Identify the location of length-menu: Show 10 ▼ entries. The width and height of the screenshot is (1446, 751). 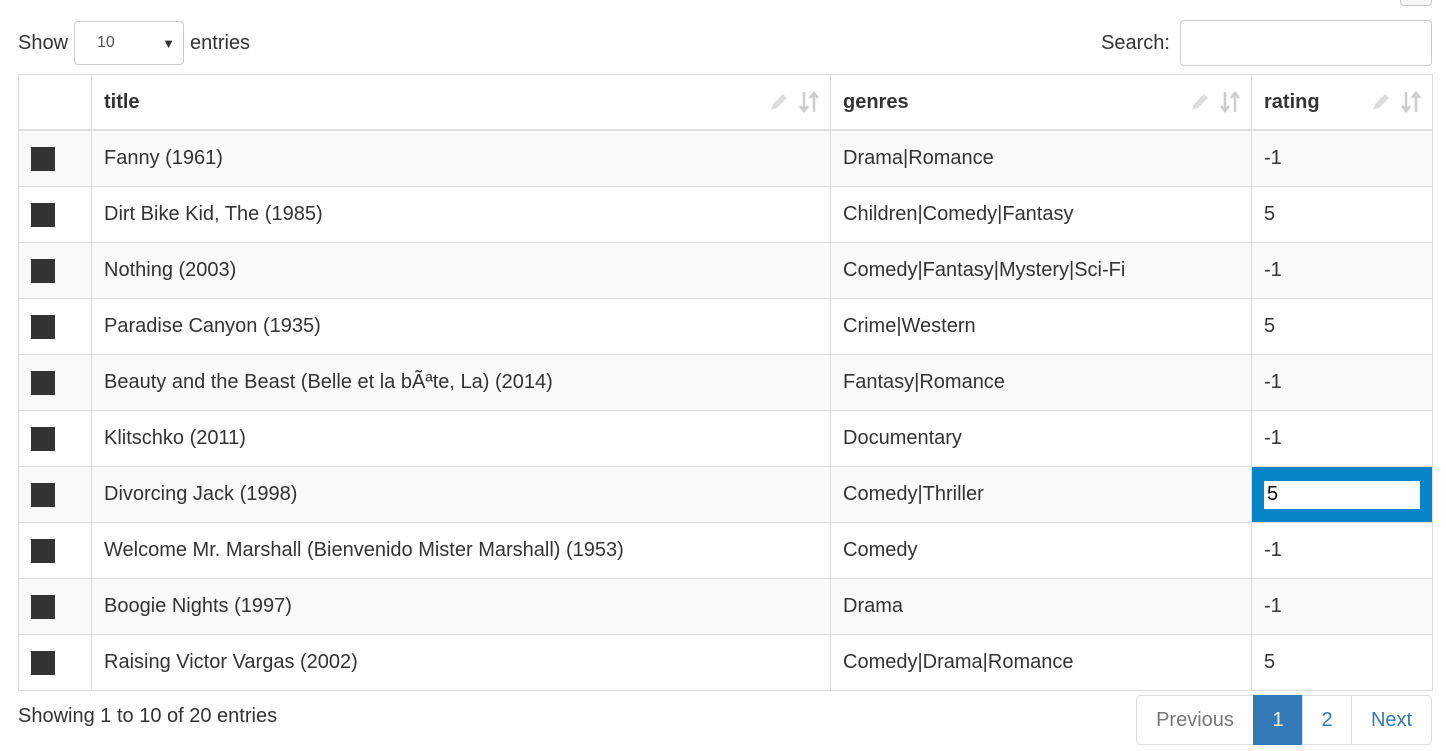
(134, 43).